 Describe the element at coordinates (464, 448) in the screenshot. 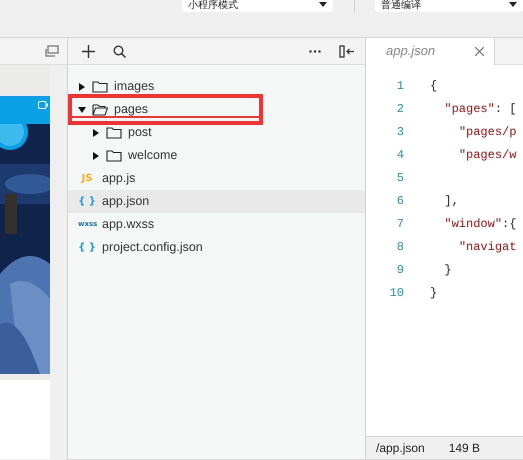

I see `file-size: 149 B` at that location.